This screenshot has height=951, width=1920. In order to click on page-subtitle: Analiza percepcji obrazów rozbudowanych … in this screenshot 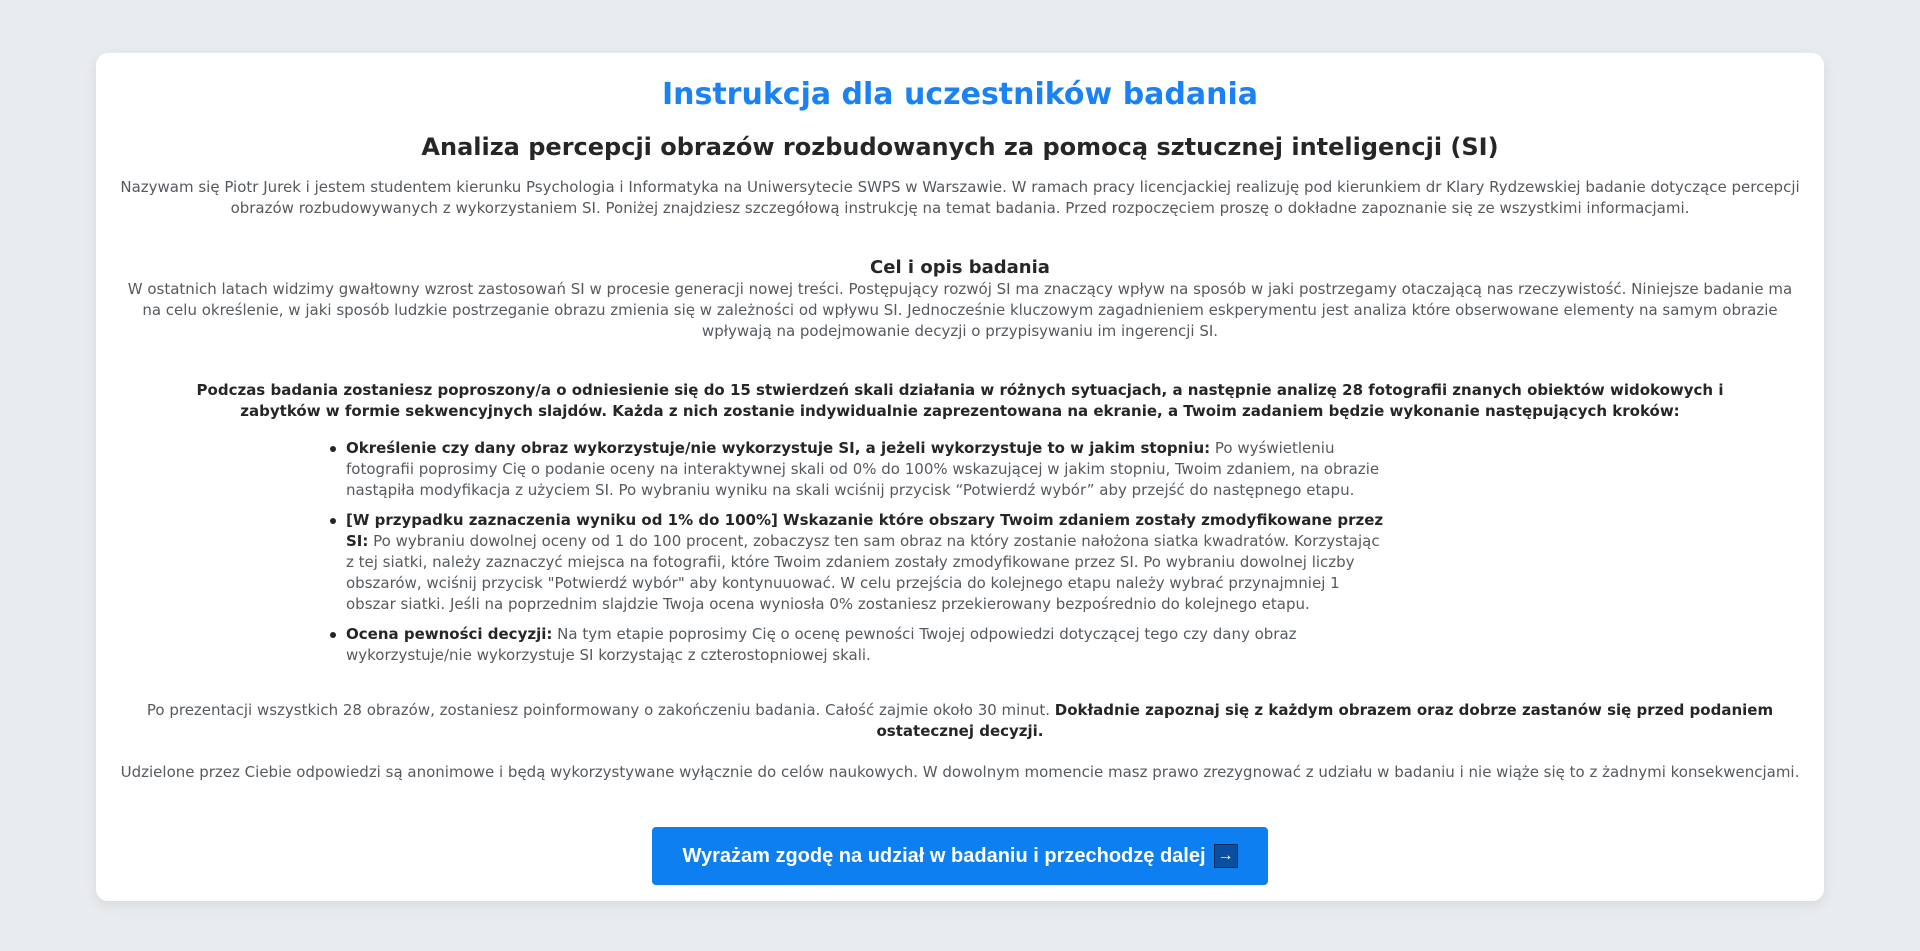, I will do `click(960, 147)`.